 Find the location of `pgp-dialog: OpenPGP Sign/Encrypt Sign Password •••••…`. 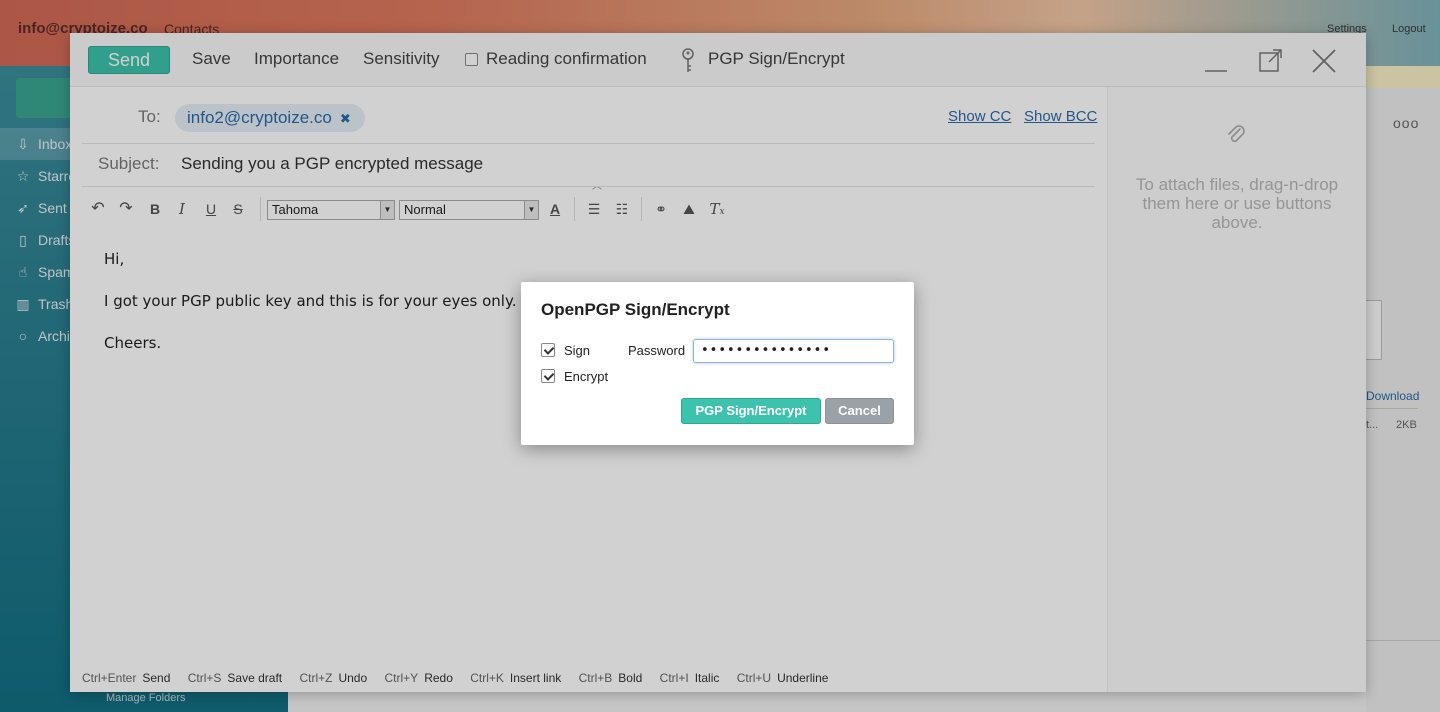

pgp-dialog: OpenPGP Sign/Encrypt Sign Password •••••… is located at coordinates (717, 363).